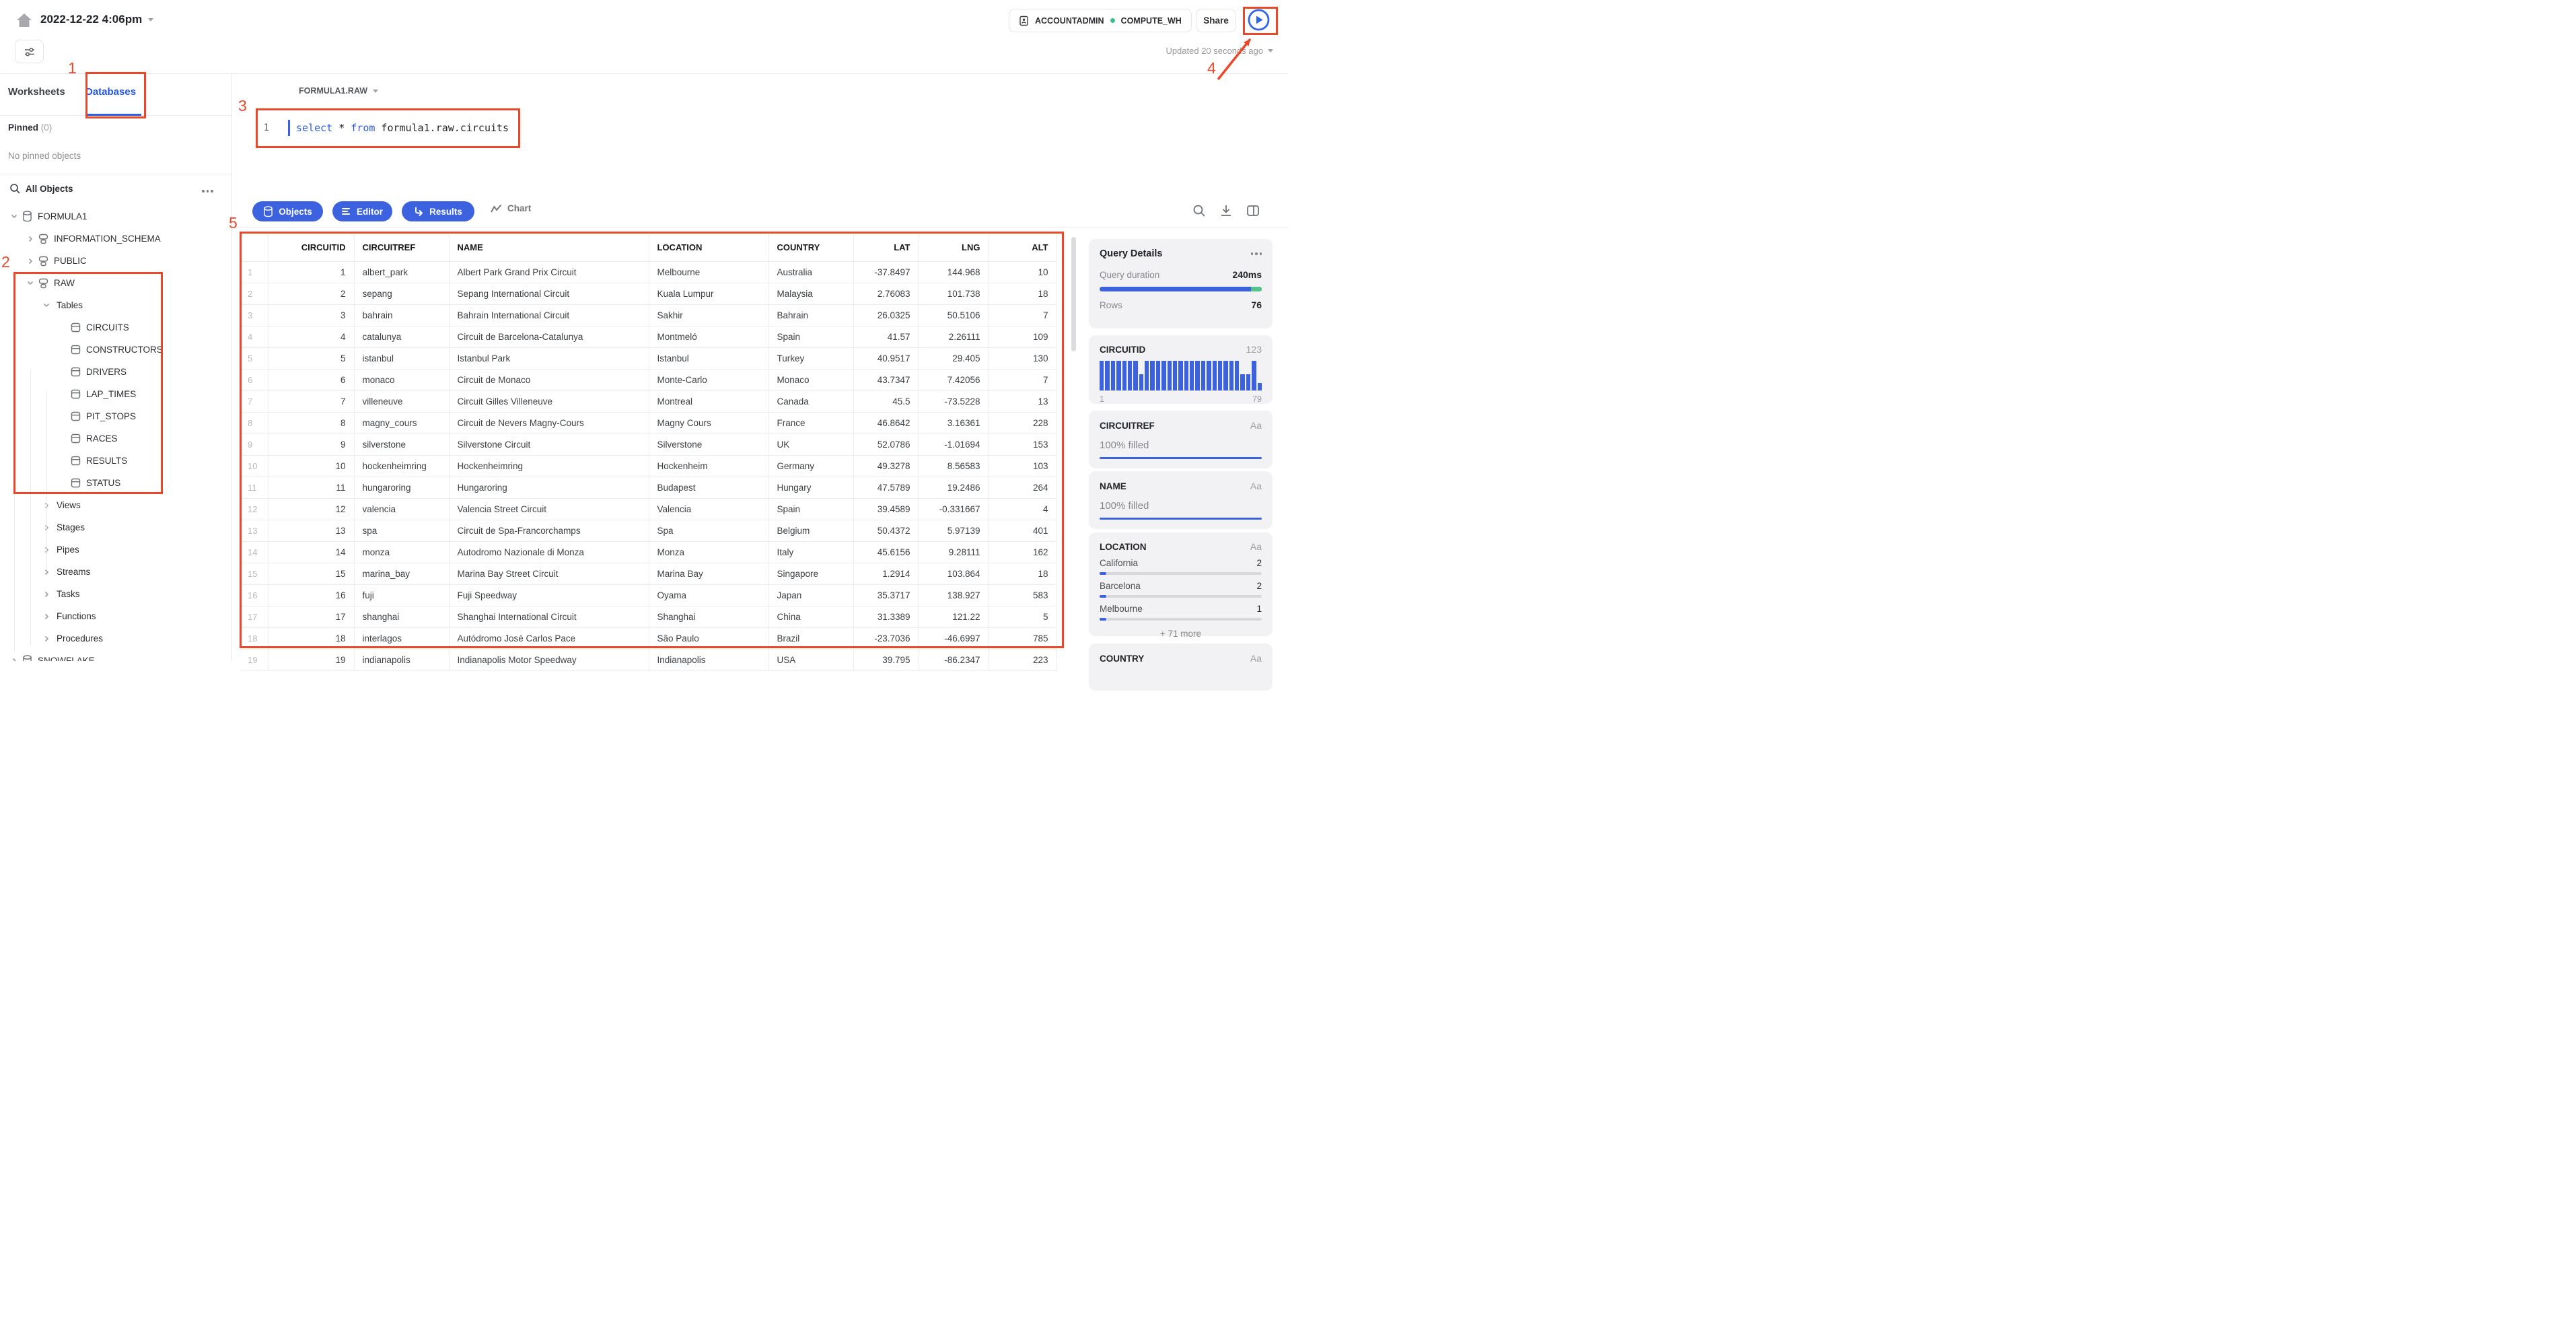 The height and width of the screenshot is (1322, 2576). What do you see at coordinates (116, 505) in the screenshot?
I see `tree-item-views: Views` at bounding box center [116, 505].